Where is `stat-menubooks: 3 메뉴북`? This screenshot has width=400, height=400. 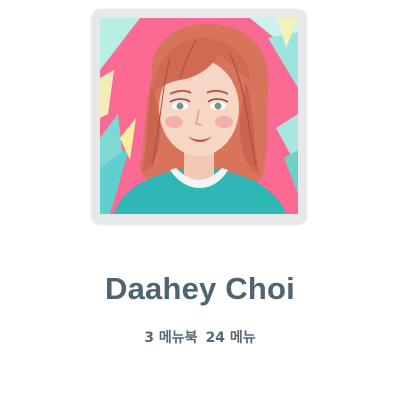 stat-menubooks: 3 메뉴북 is located at coordinates (170, 338).